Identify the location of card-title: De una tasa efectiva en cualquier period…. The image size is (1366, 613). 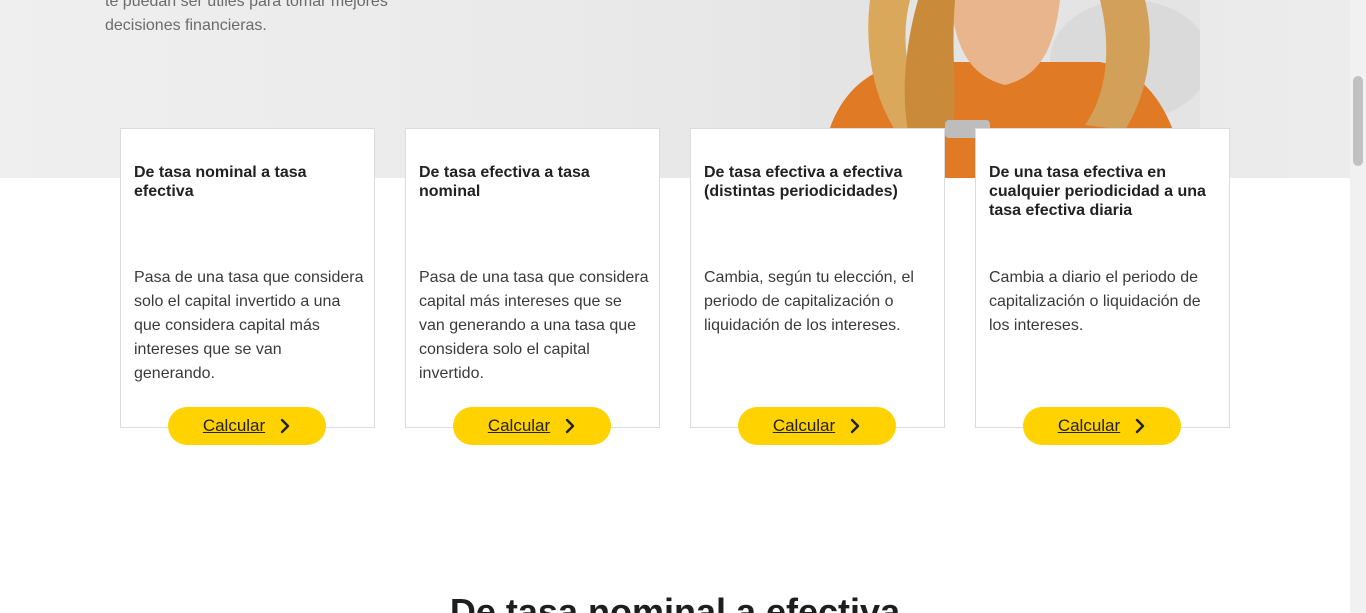
(1097, 191).